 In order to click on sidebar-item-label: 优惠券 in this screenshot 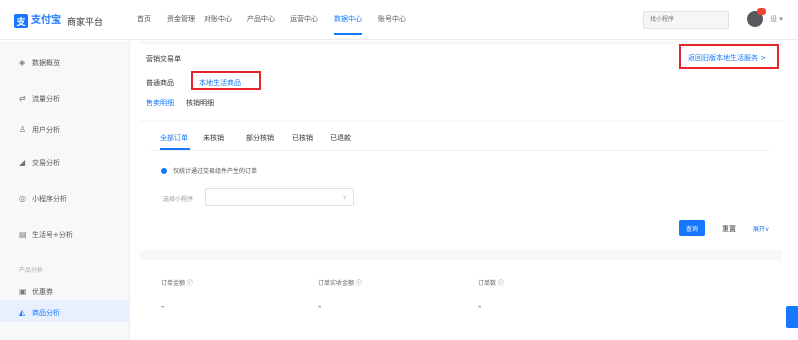, I will do `click(42, 292)`.